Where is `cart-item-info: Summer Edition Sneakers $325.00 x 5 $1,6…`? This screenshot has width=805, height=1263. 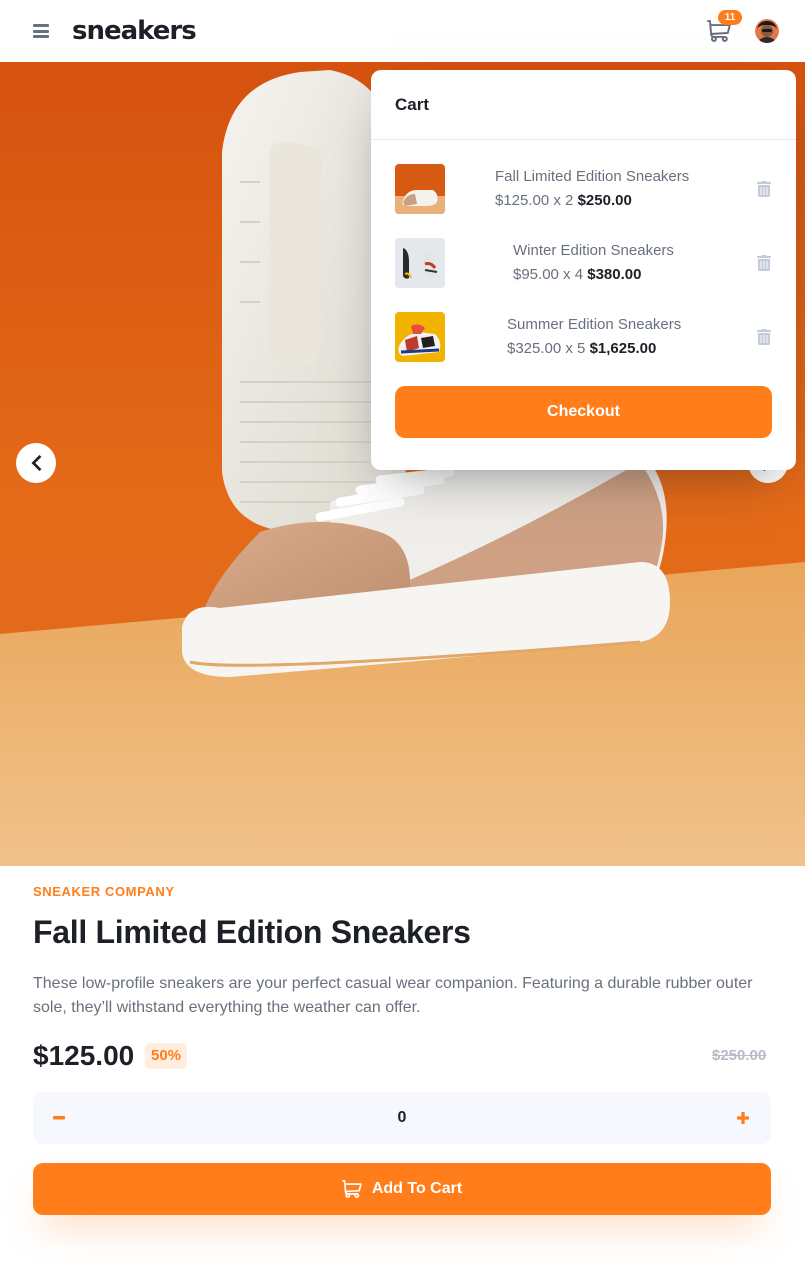 cart-item-info: Summer Edition Sneakers $325.00 x 5 $1,6… is located at coordinates (594, 337).